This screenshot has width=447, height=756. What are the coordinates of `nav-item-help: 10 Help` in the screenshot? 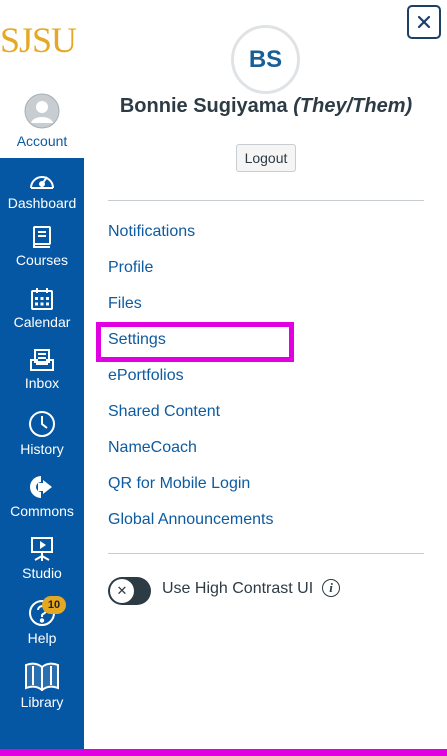 It's located at (42, 627).